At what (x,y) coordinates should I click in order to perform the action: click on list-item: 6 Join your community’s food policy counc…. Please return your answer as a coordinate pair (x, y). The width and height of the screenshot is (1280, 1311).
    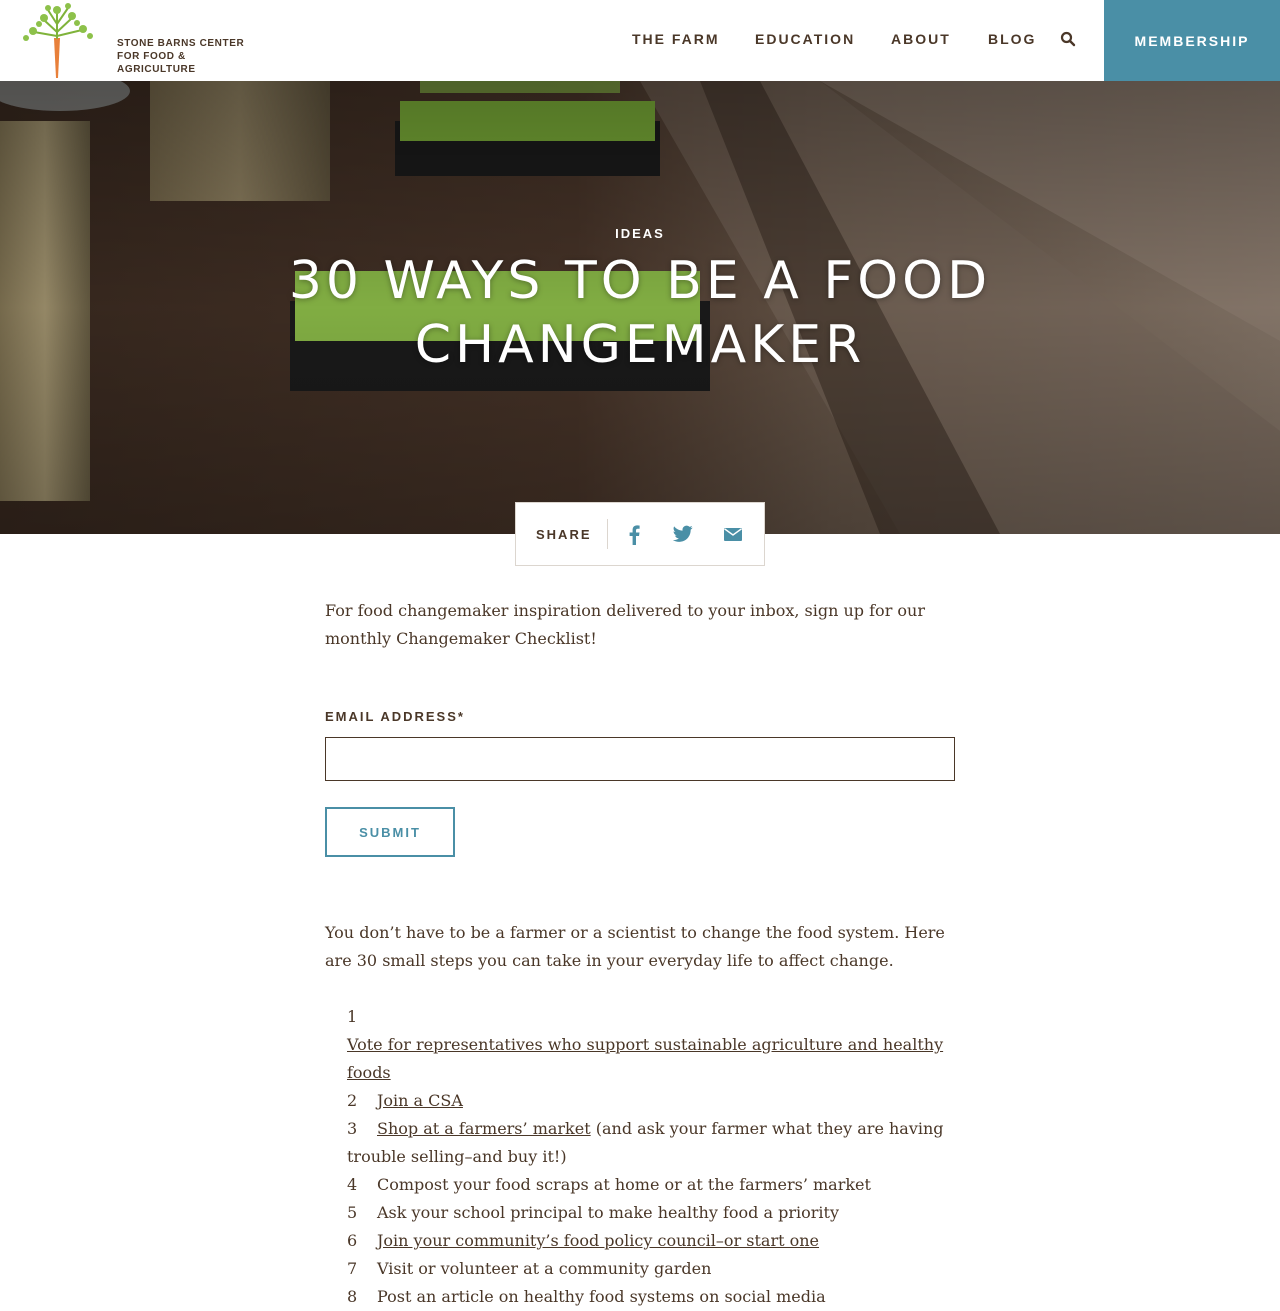
    Looking at the image, I should click on (651, 1241).